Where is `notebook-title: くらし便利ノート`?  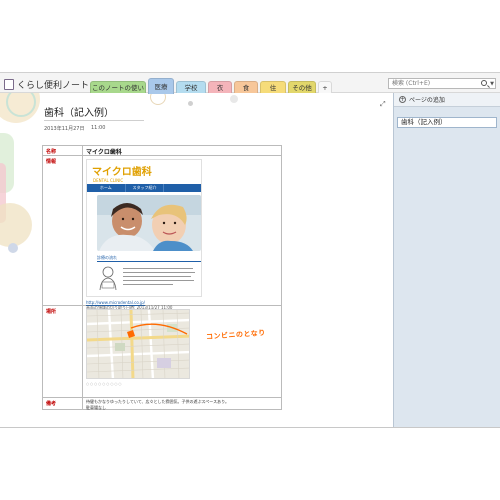
notebook-title: くらし便利ノート is located at coordinates (53, 85).